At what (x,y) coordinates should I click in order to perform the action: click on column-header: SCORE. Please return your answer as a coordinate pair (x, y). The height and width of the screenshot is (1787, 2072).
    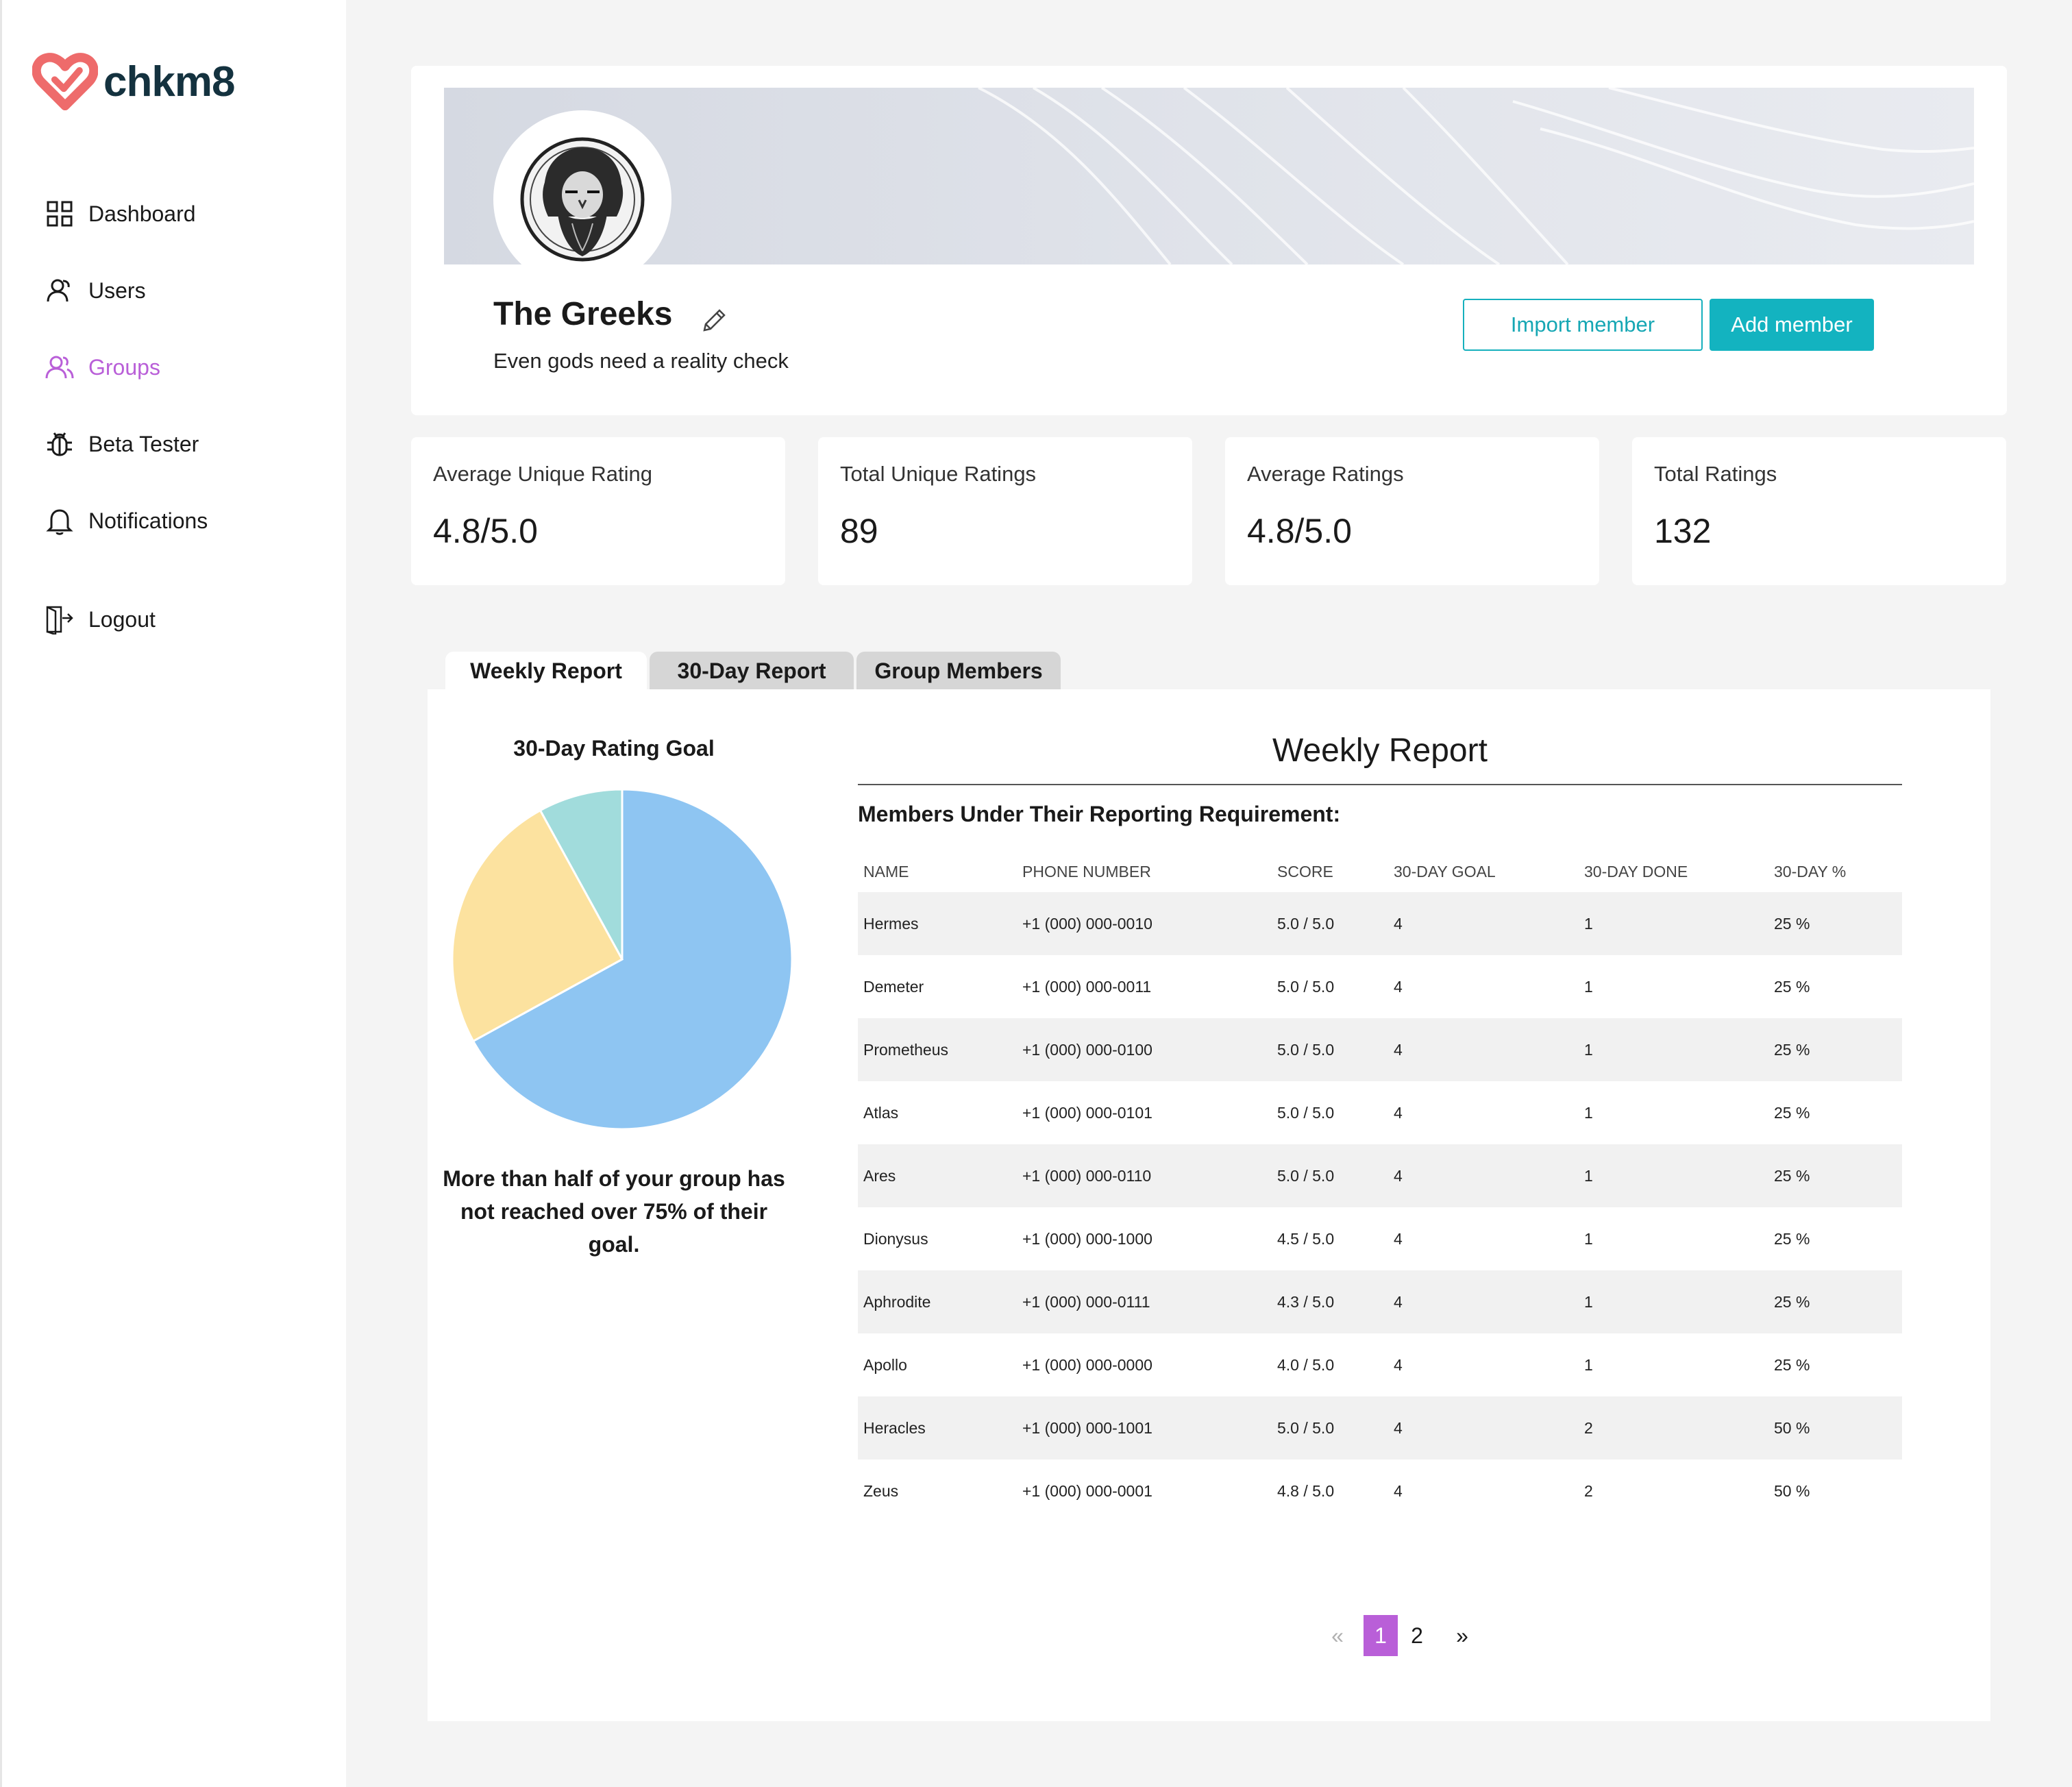
    Looking at the image, I should click on (1305, 871).